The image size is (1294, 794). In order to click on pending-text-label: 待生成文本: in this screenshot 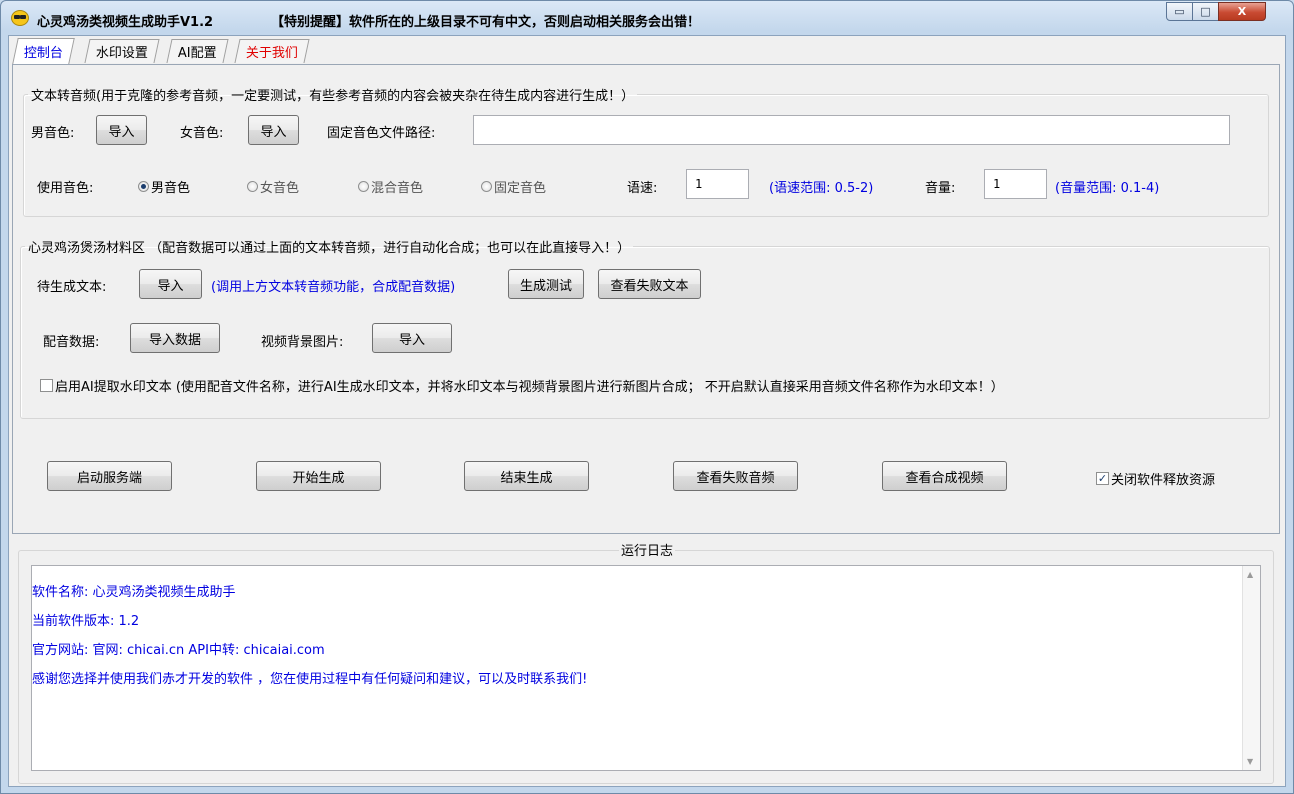, I will do `click(72, 287)`.